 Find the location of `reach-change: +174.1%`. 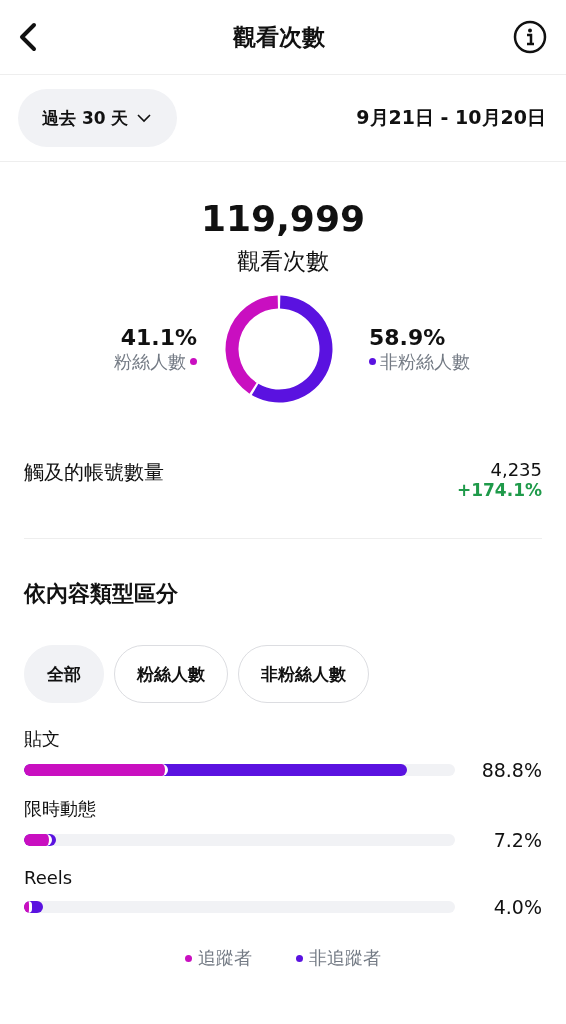

reach-change: +174.1% is located at coordinates (499, 490).